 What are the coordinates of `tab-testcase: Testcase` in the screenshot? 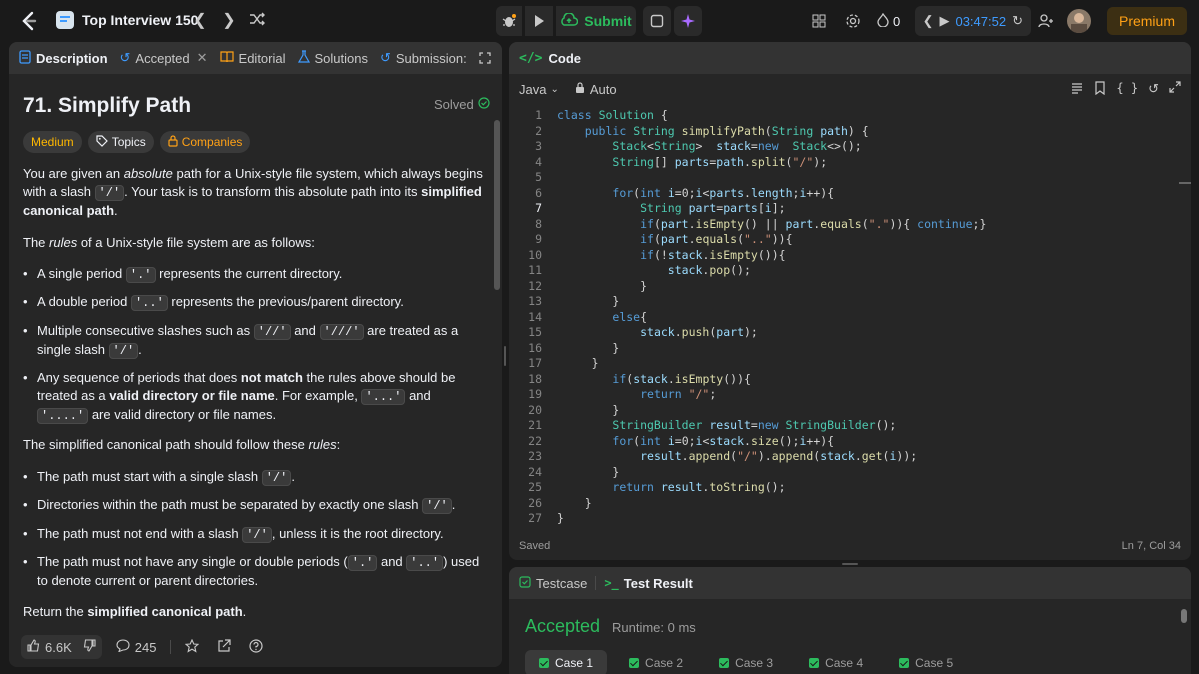 It's located at (553, 583).